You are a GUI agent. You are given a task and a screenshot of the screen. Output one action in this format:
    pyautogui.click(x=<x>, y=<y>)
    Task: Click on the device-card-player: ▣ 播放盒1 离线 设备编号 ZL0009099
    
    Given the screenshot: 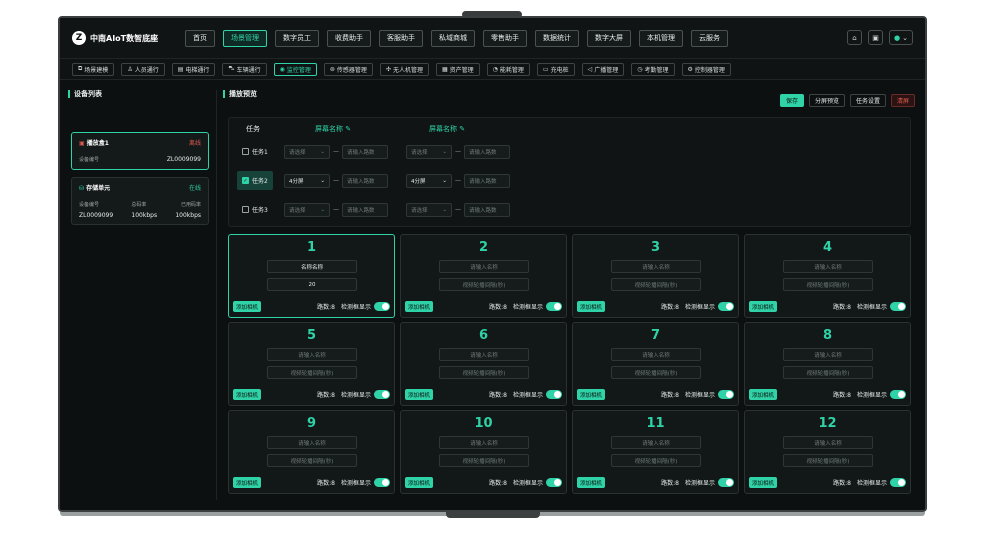 What is the action you would take?
    pyautogui.click(x=140, y=151)
    